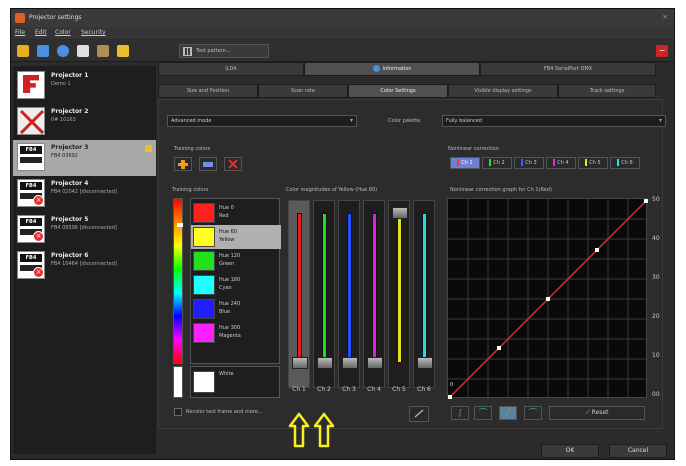 Image resolution: width=686 pixels, height=466 pixels. I want to click on open-folder-icon, so click(23, 51).